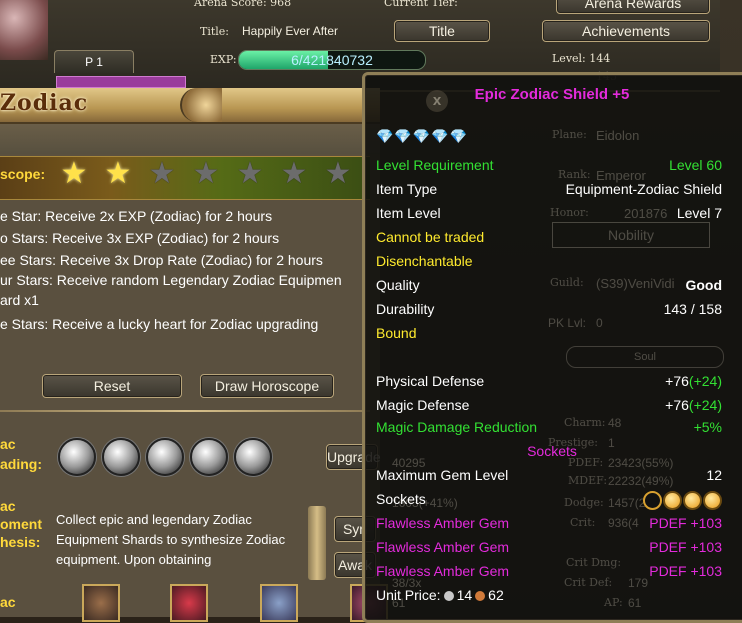  Describe the element at coordinates (21, 524) in the screenshot. I see `synthesis-label-2: oment` at that location.